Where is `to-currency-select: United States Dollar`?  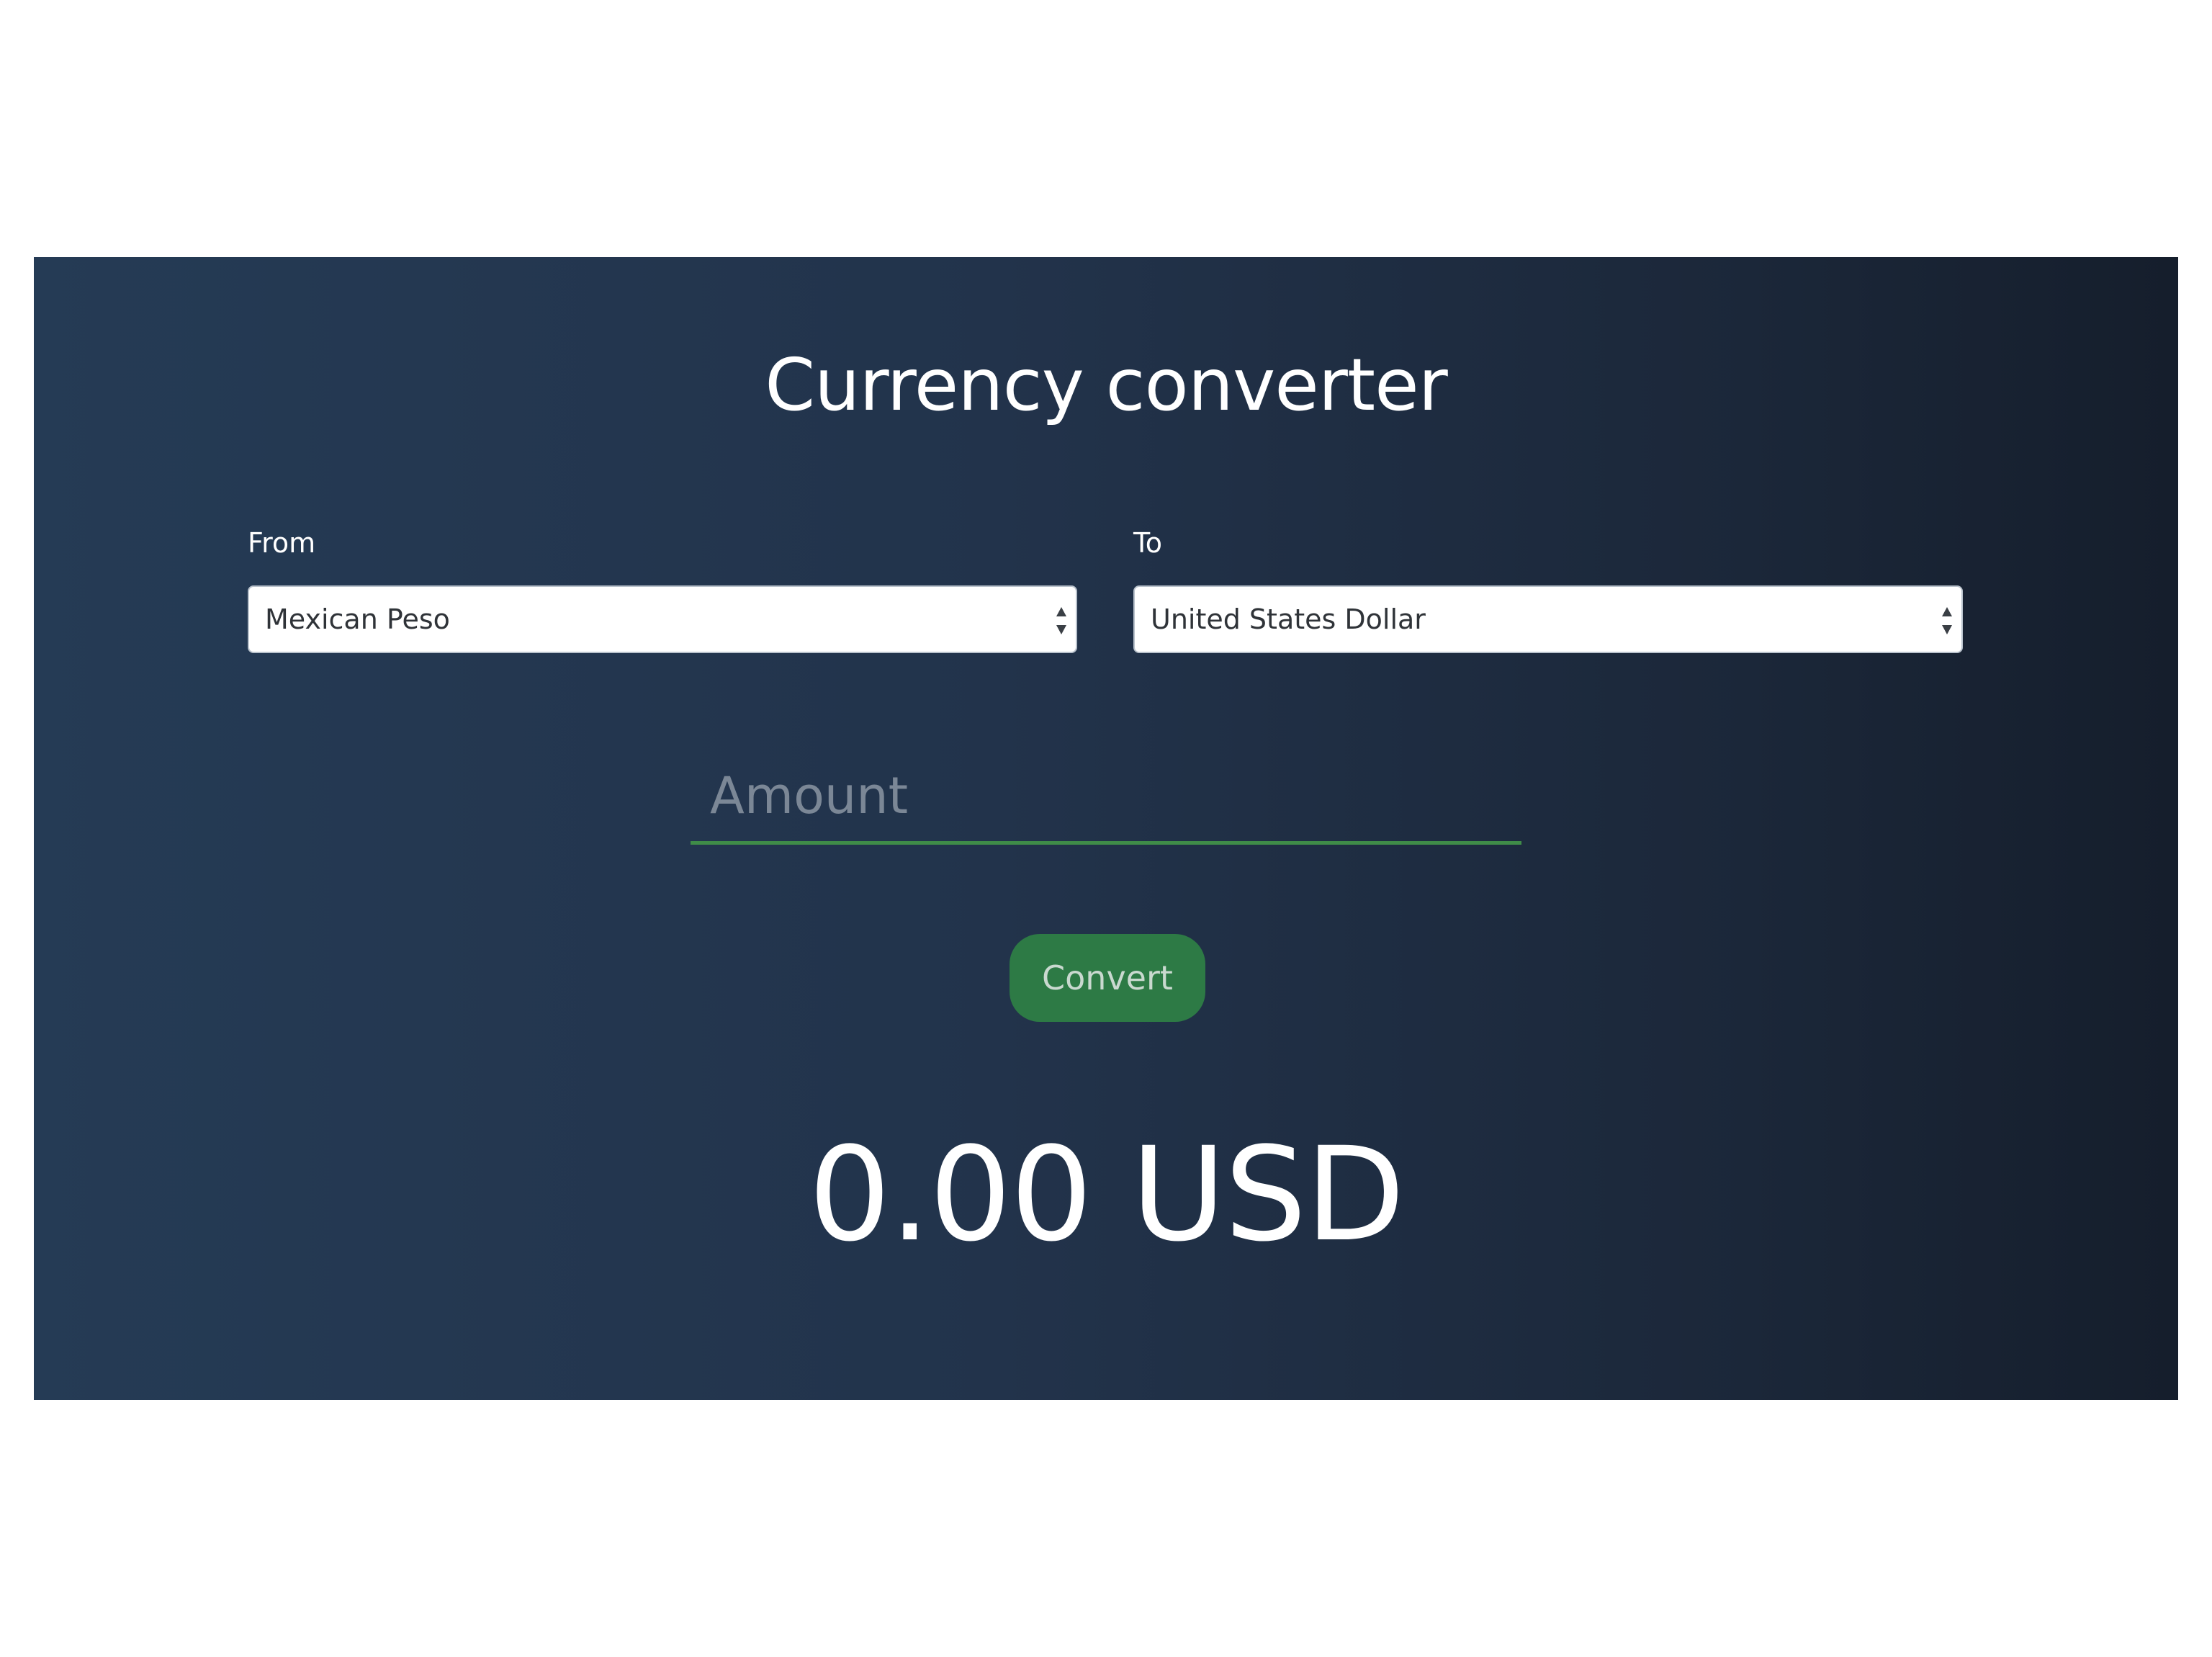 to-currency-select: United States Dollar is located at coordinates (1548, 619).